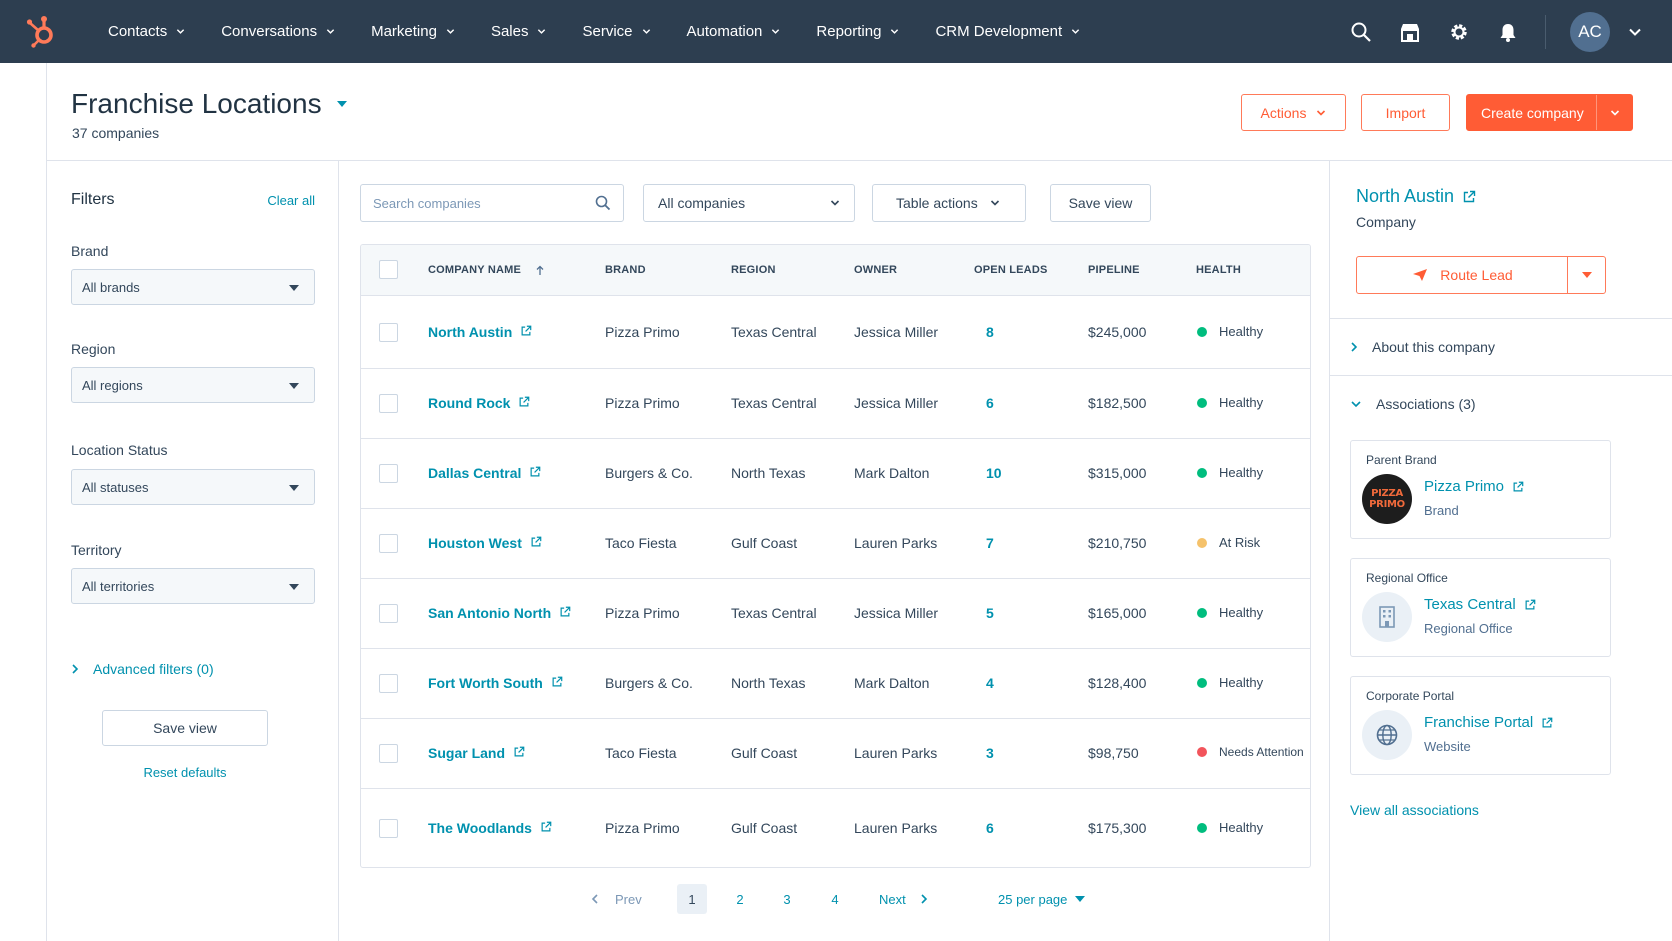  Describe the element at coordinates (740, 899) in the screenshot. I see `page-2-button: 2` at that location.